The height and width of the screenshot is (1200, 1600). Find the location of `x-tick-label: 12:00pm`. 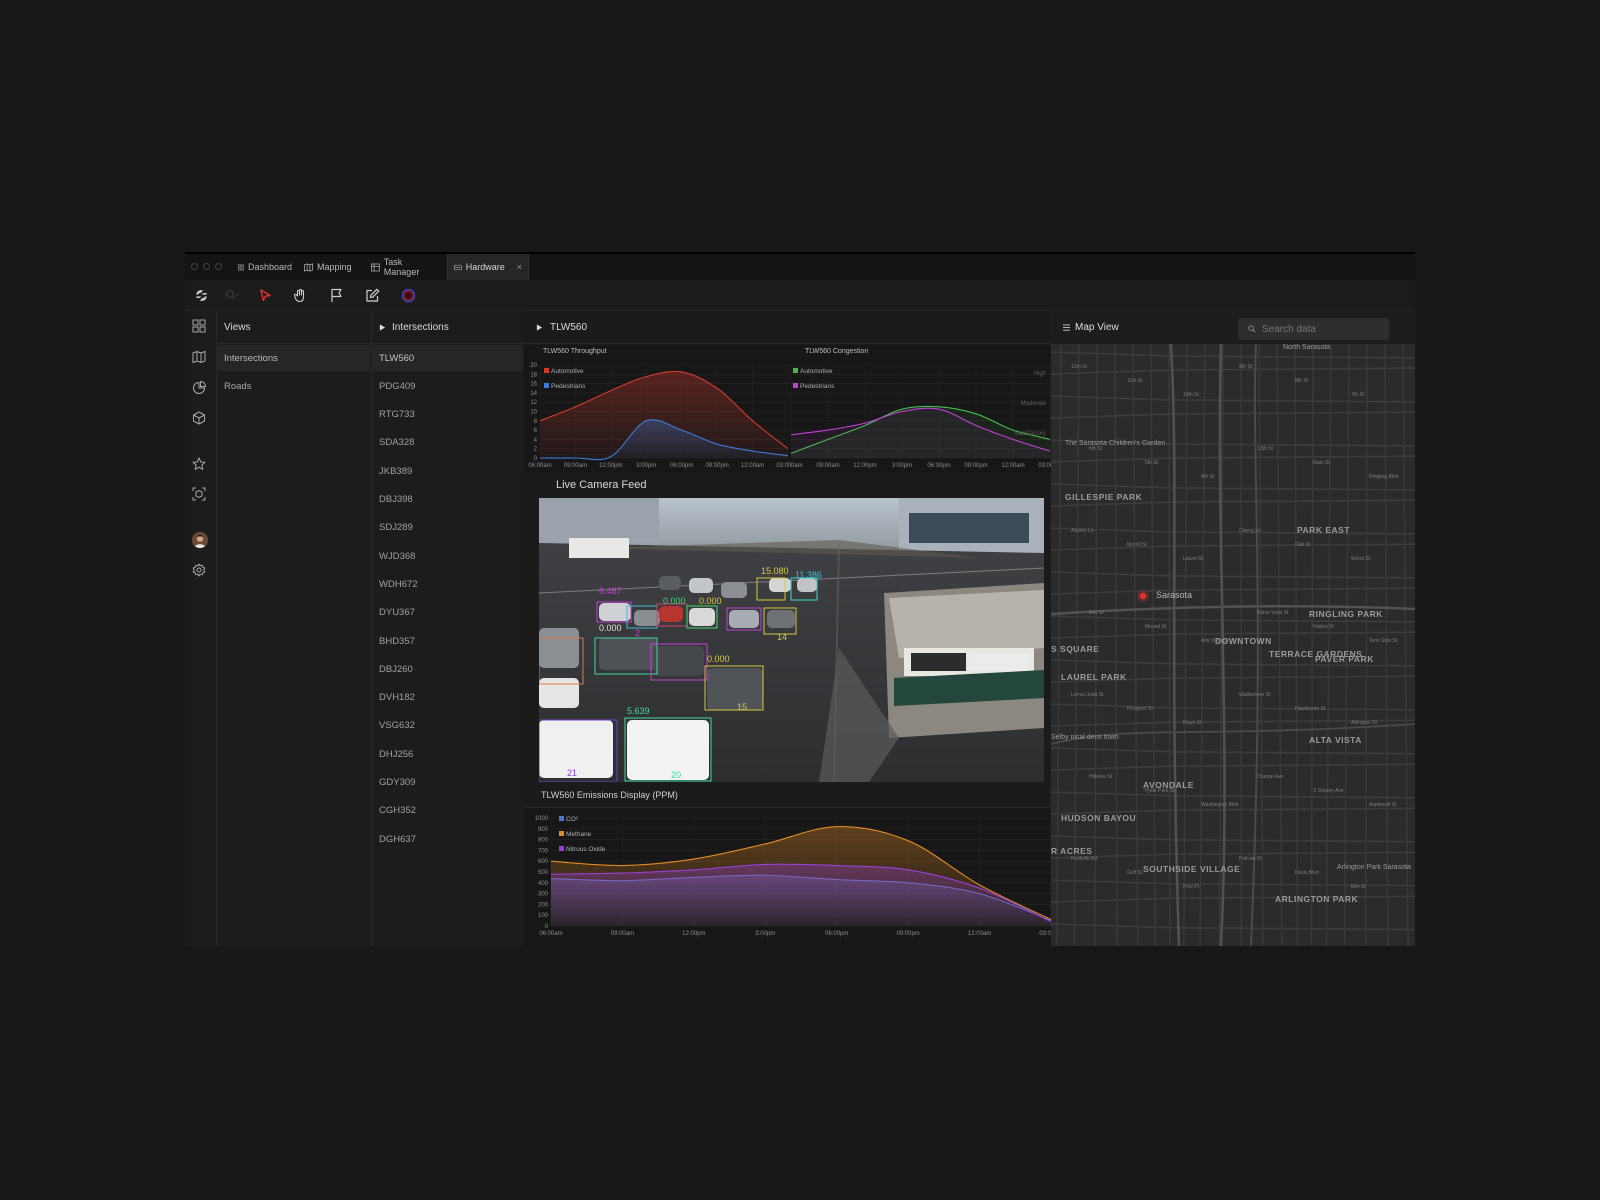

x-tick-label: 12:00pm is located at coordinates (693, 934).